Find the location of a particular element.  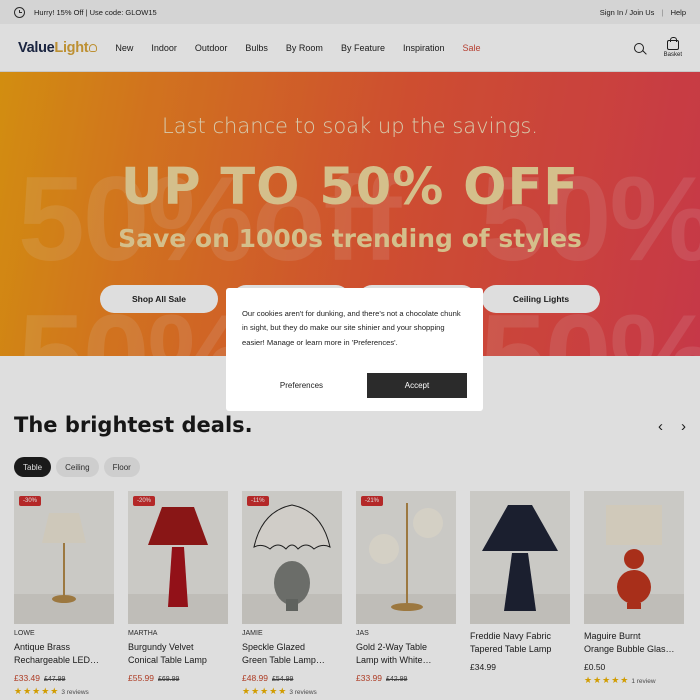

preferences-button: Preferences is located at coordinates (301, 385).